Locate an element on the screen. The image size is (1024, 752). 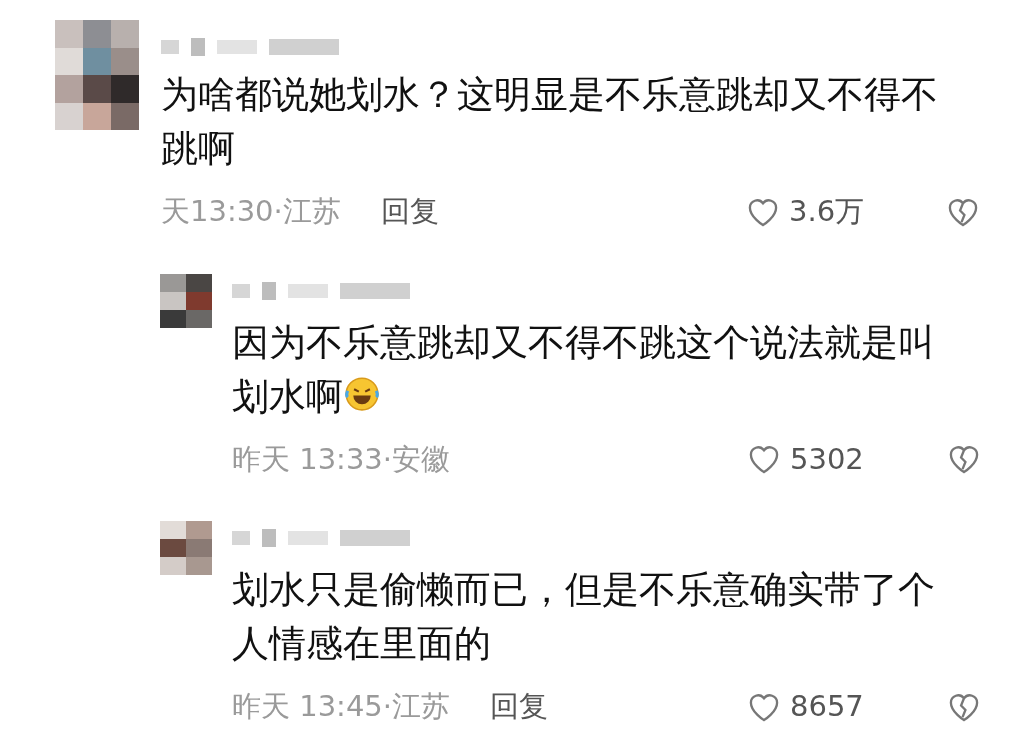
like-count: 5302 is located at coordinates (827, 459).